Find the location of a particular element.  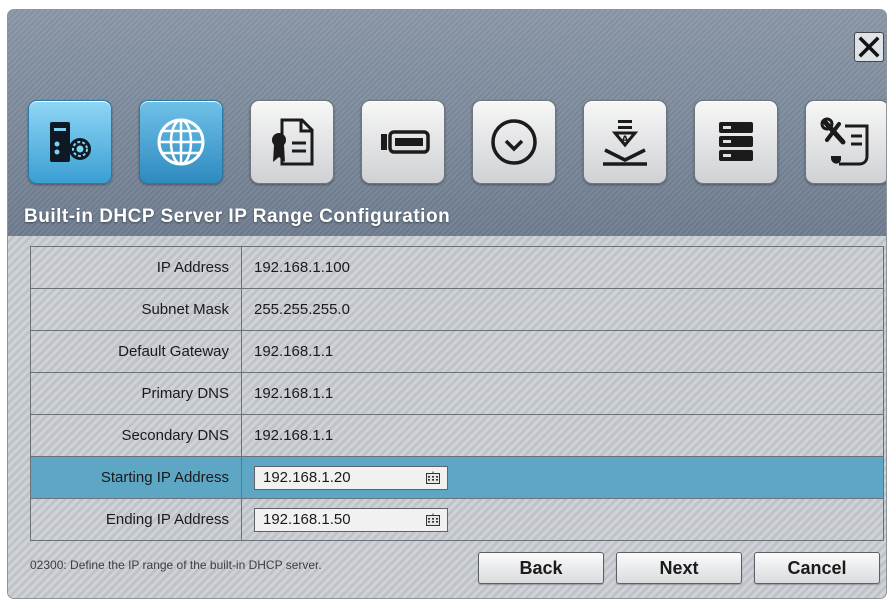

close-icon is located at coordinates (869, 47).